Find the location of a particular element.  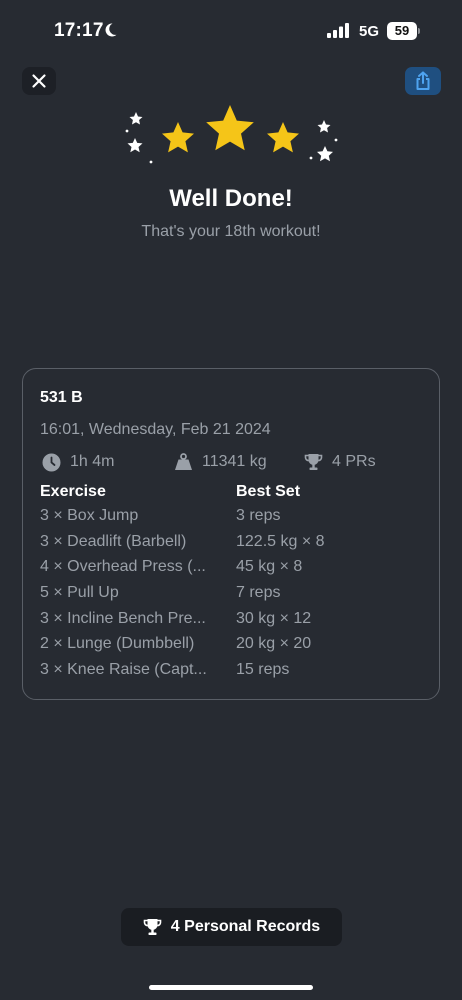

duration-value: 1h 4m is located at coordinates (92, 461).